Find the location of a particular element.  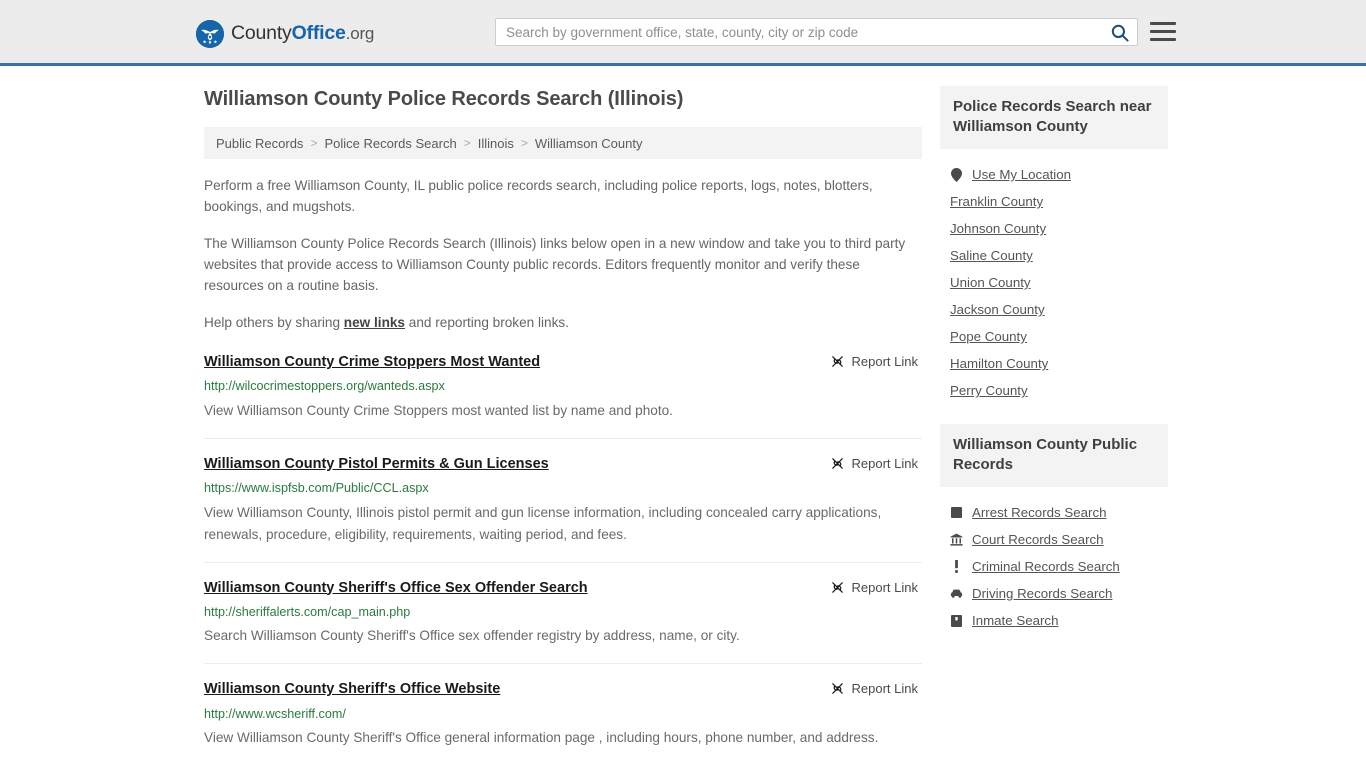

hamburger-menu-icon is located at coordinates (1163, 31).